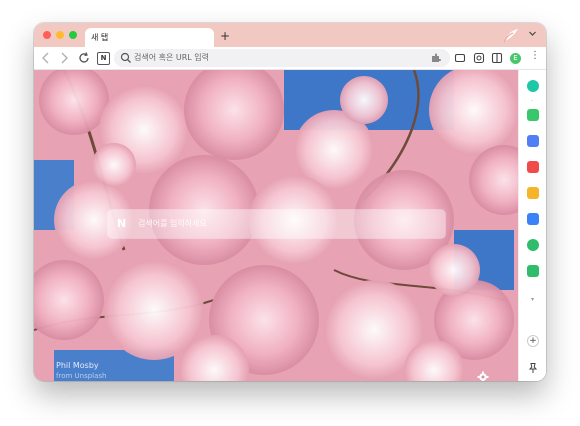  I want to click on reload-icon, so click(84, 58).